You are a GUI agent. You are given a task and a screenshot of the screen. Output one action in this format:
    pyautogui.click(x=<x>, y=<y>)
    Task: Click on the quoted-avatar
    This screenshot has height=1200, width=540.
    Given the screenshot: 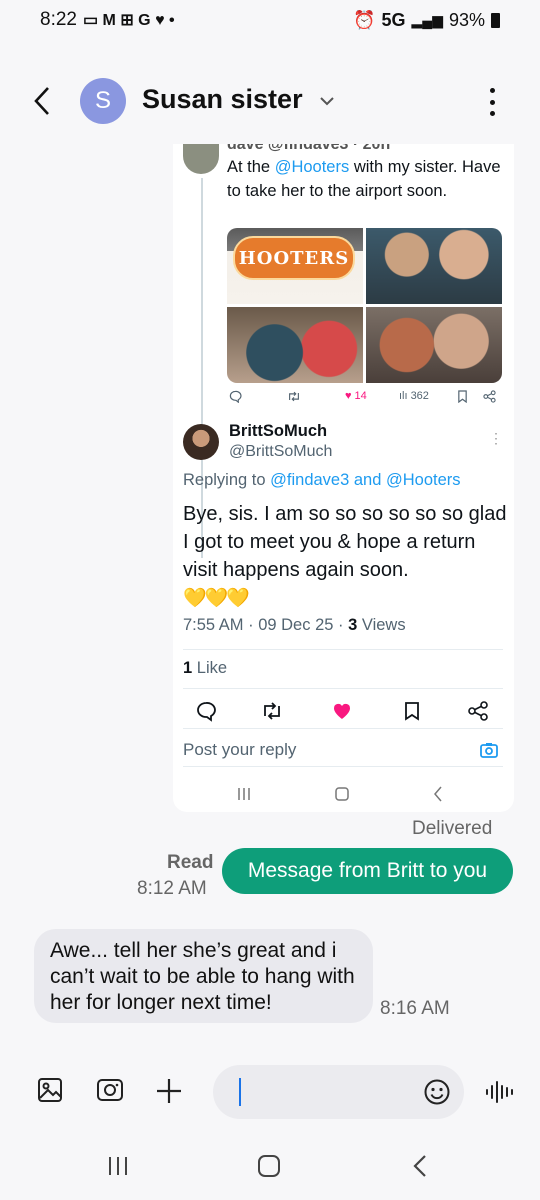 What is the action you would take?
    pyautogui.click(x=201, y=159)
    